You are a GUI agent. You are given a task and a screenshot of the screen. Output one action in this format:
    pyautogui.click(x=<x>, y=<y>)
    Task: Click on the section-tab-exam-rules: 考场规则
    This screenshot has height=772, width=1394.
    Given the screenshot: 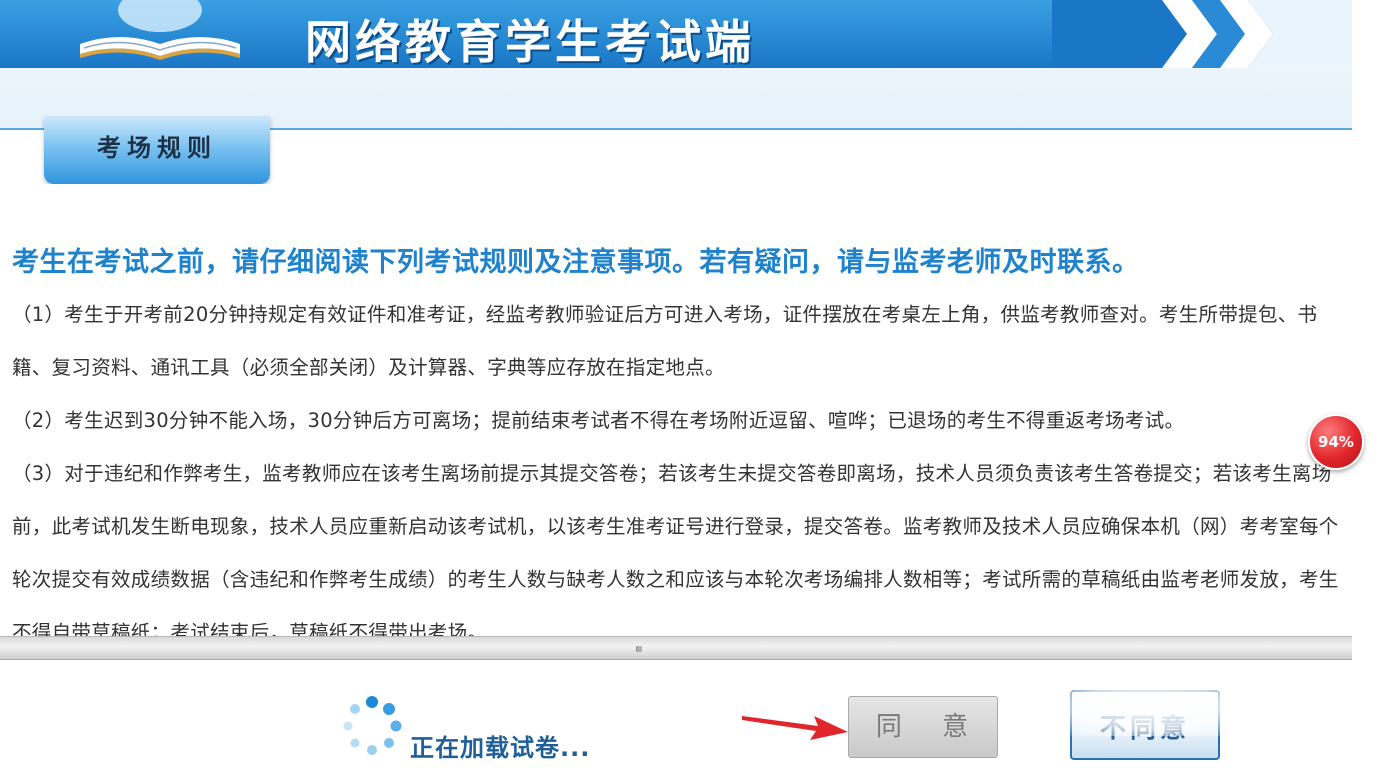 What is the action you would take?
    pyautogui.click(x=157, y=150)
    